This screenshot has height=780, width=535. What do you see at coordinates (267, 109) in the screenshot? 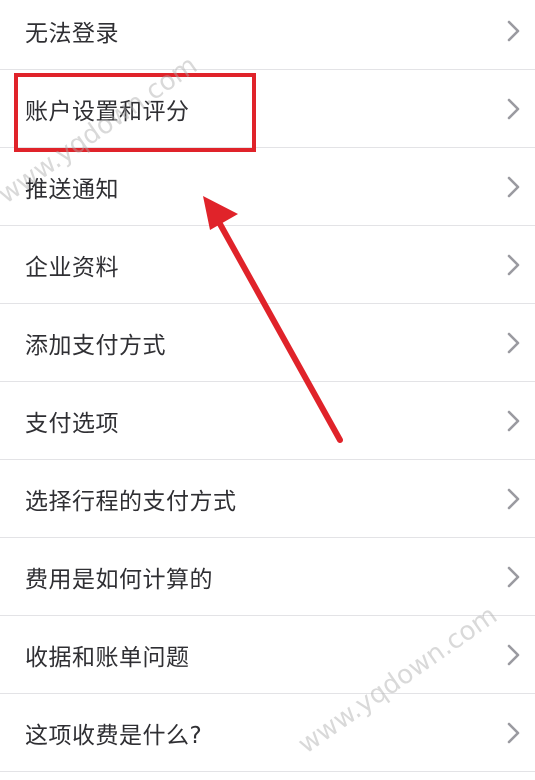
I see `menu-item-account-settings-and-ratings: 账户设置和评分` at bounding box center [267, 109].